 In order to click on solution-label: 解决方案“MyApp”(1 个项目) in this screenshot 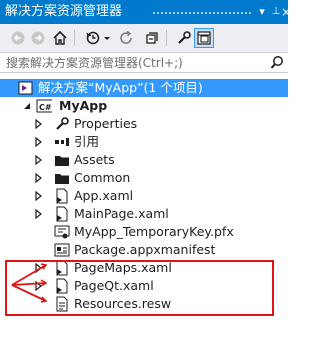, I will do `click(120, 87)`.